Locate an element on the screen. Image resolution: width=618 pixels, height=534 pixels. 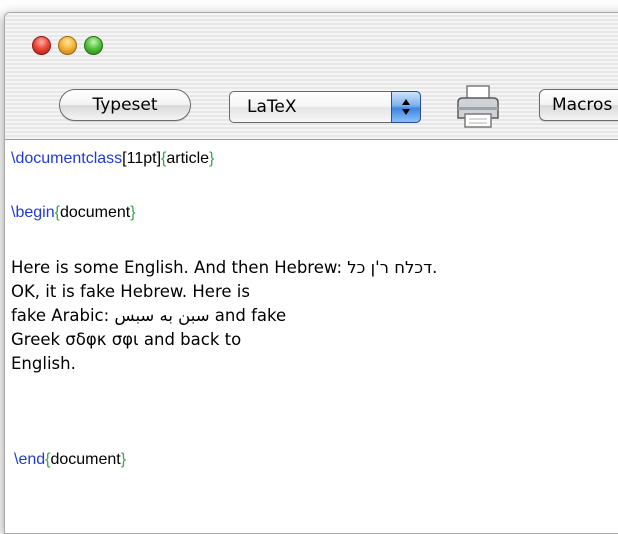
format-selected-value: LaTeX is located at coordinates (272, 107).